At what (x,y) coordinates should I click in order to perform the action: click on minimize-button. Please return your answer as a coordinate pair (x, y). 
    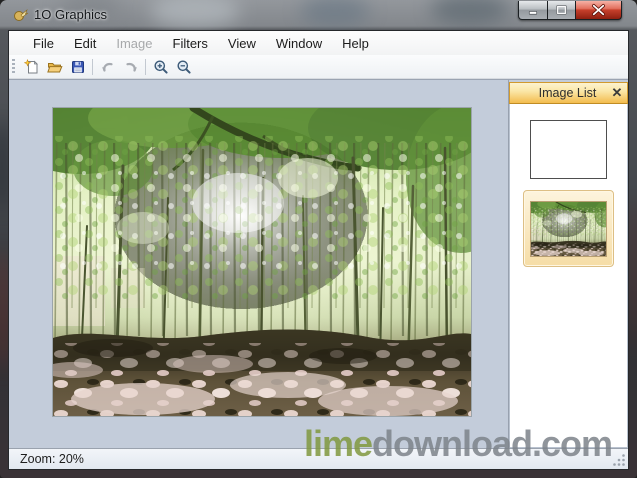
    Looking at the image, I should click on (533, 10).